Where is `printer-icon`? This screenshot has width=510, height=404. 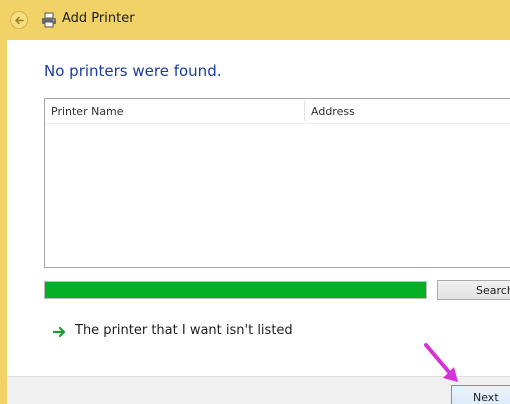 printer-icon is located at coordinates (49, 20).